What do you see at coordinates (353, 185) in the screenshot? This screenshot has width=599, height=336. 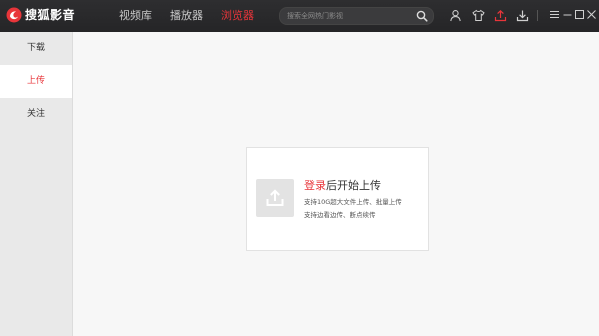 I see `upload-card-title-rest: 后开始上传` at bounding box center [353, 185].